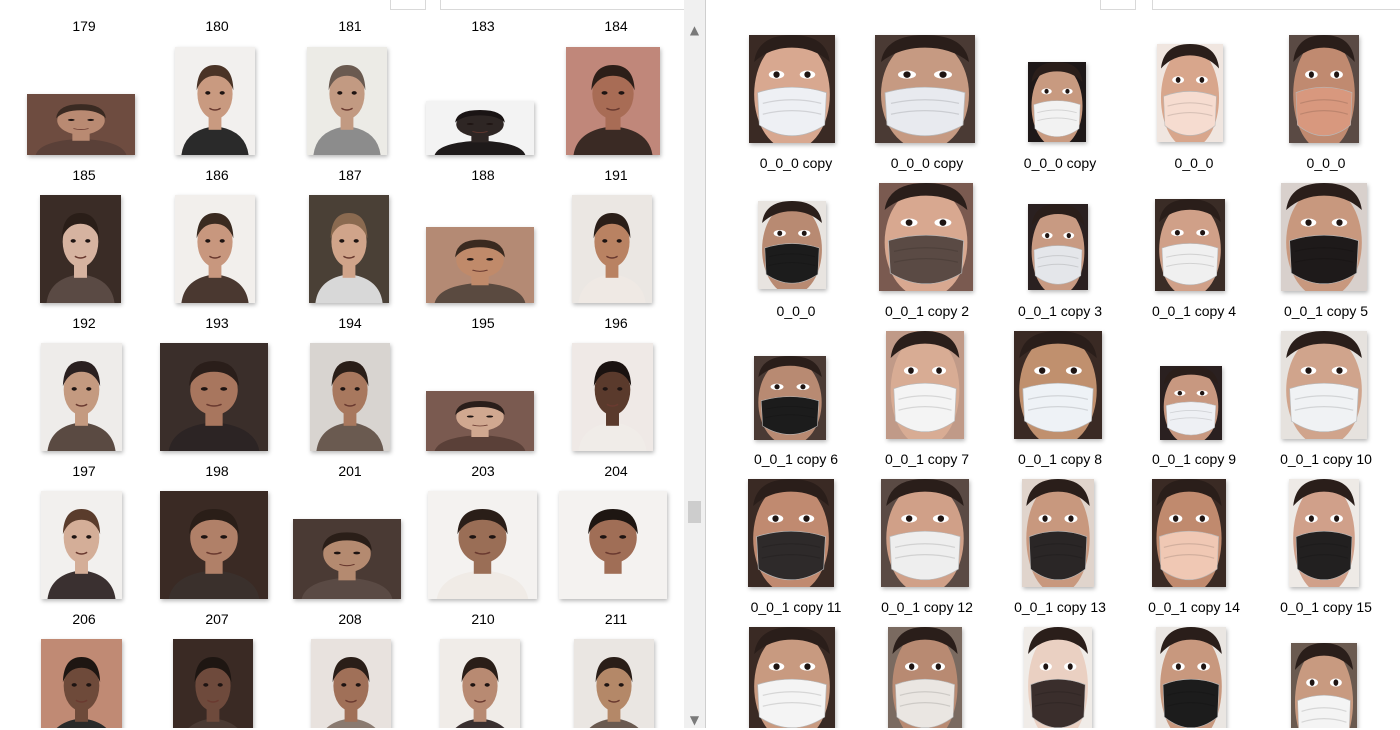  Describe the element at coordinates (616, 323) in the screenshot. I see `file-label: 196` at that location.